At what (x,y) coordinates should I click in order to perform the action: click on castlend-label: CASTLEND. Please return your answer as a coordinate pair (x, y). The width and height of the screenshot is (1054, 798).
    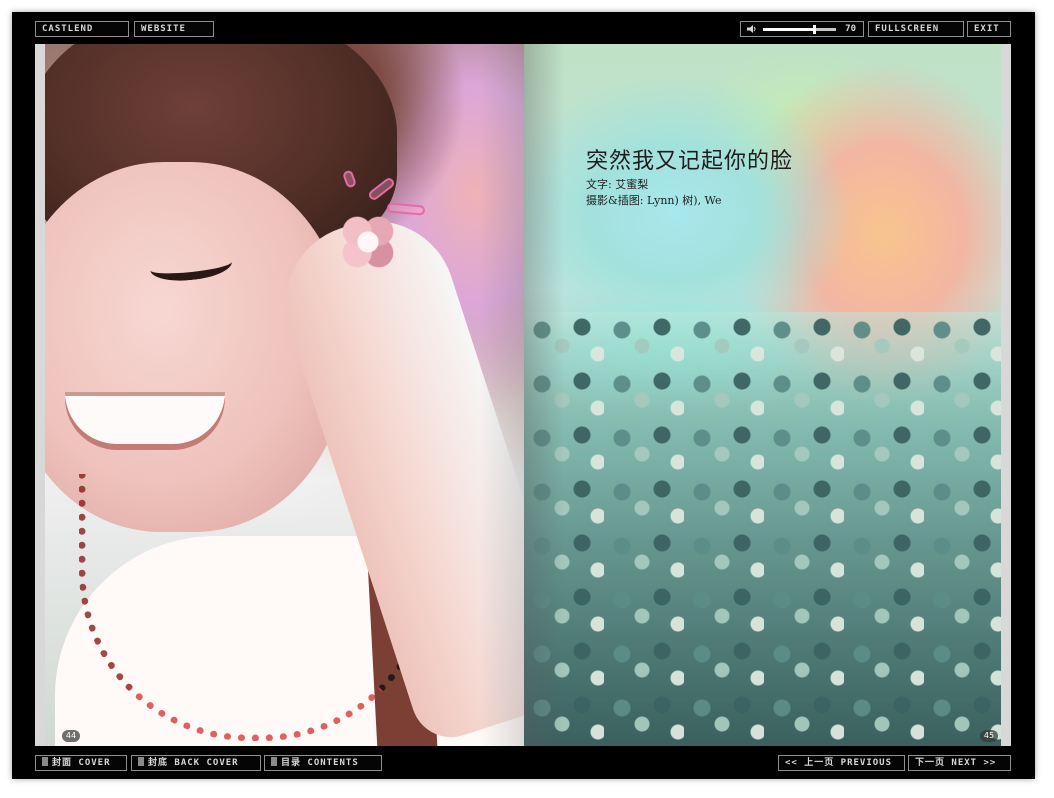
    Looking at the image, I should click on (68, 29).